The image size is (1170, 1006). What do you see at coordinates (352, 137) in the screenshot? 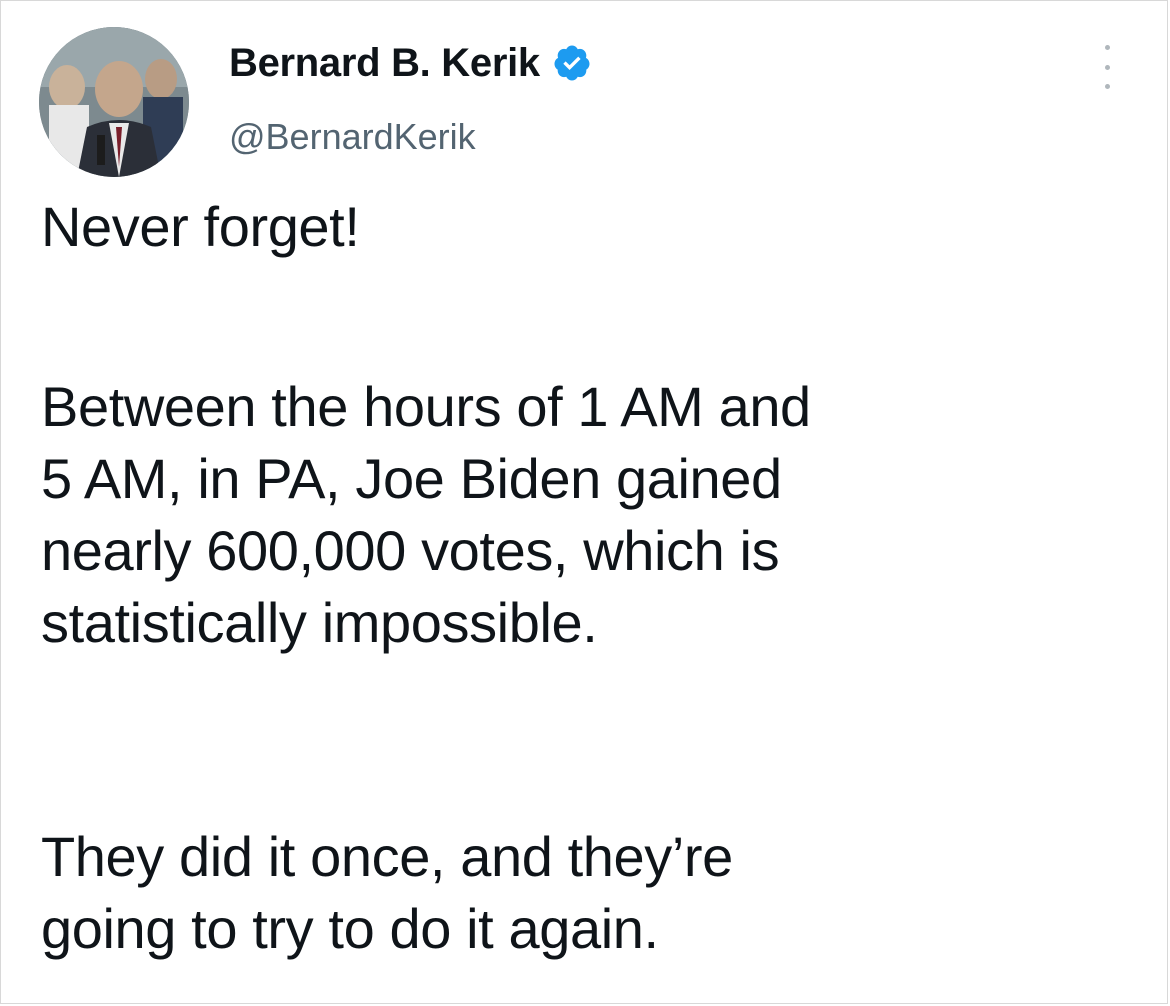
I see `author-handle: @BernardKerik` at bounding box center [352, 137].